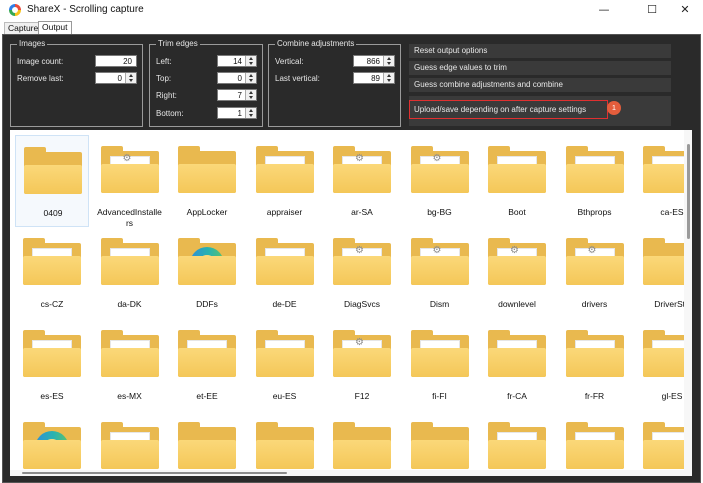 Image resolution: width=703 pixels, height=483 pixels. I want to click on folder-item: Boot, so click(517, 181).